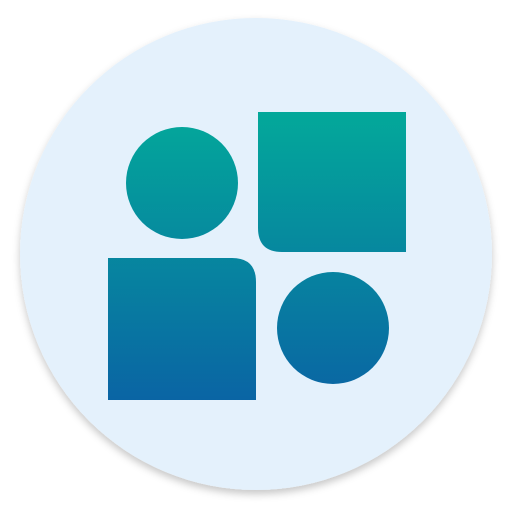 This screenshot has width=512, height=512. I want to click on bottom-right-circle, so click(333, 328).